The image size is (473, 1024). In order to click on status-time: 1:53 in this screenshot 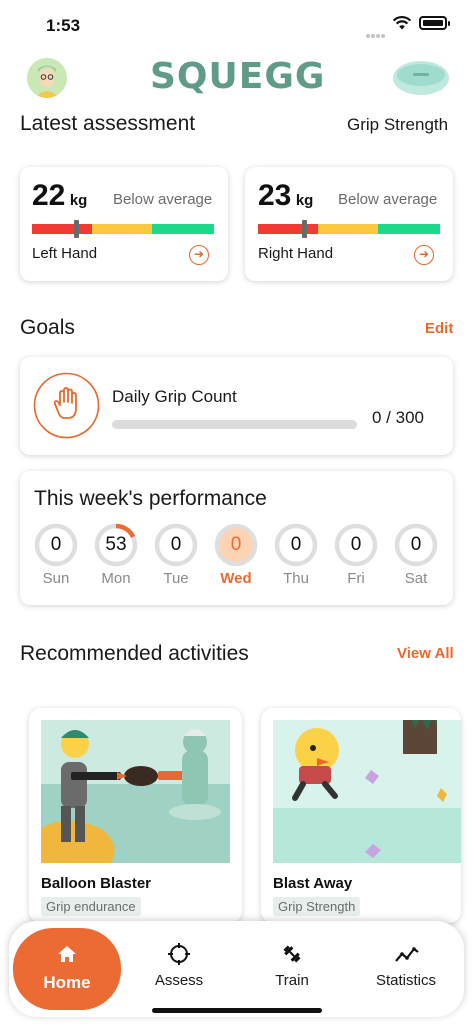, I will do `click(63, 25)`.